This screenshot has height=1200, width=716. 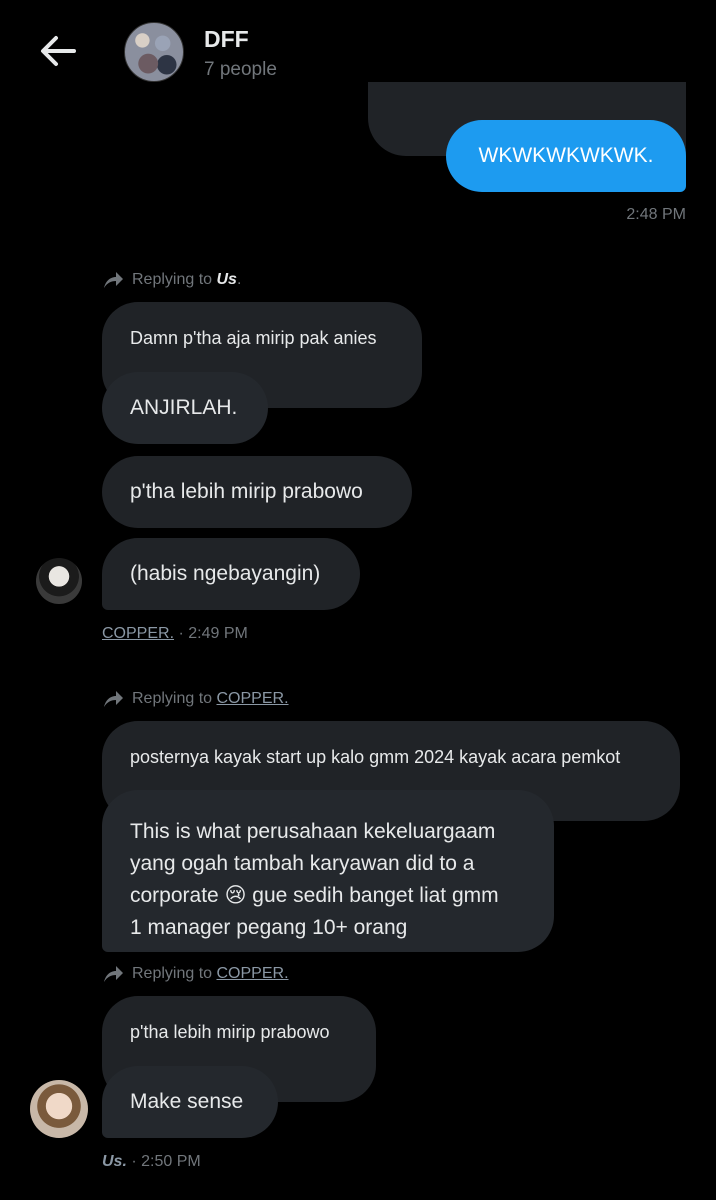 I want to click on message-text: (habis ngebayangin), so click(x=225, y=573).